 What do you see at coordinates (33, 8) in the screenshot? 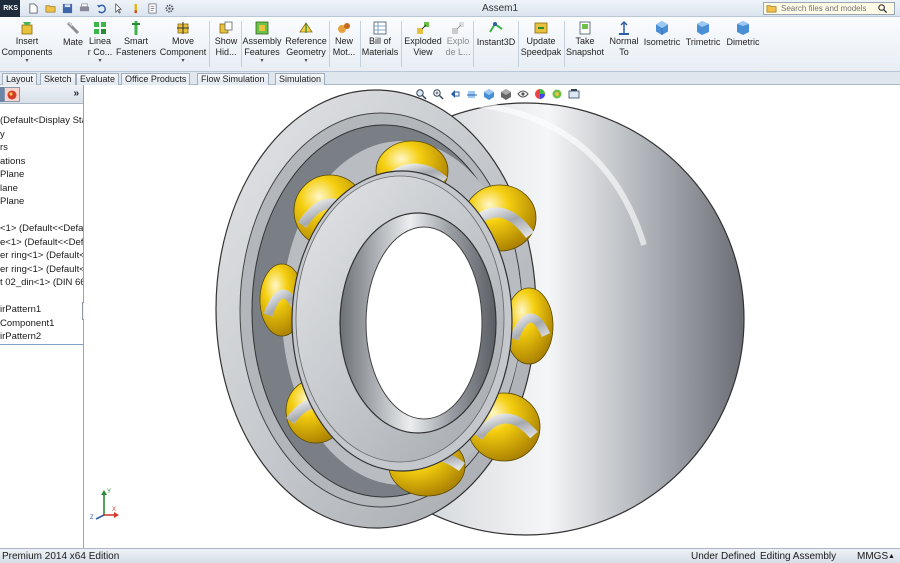
I see `new-document-icon` at bounding box center [33, 8].